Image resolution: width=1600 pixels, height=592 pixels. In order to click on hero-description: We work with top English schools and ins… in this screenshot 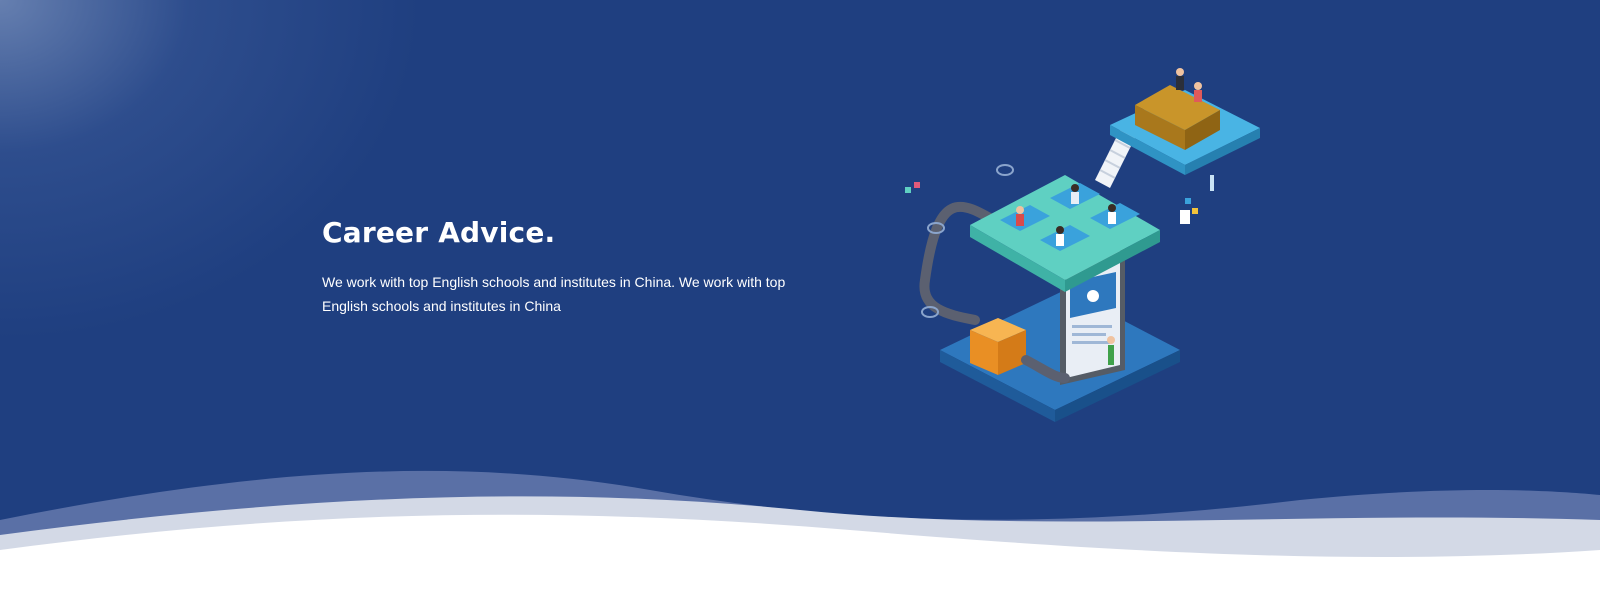, I will do `click(554, 294)`.